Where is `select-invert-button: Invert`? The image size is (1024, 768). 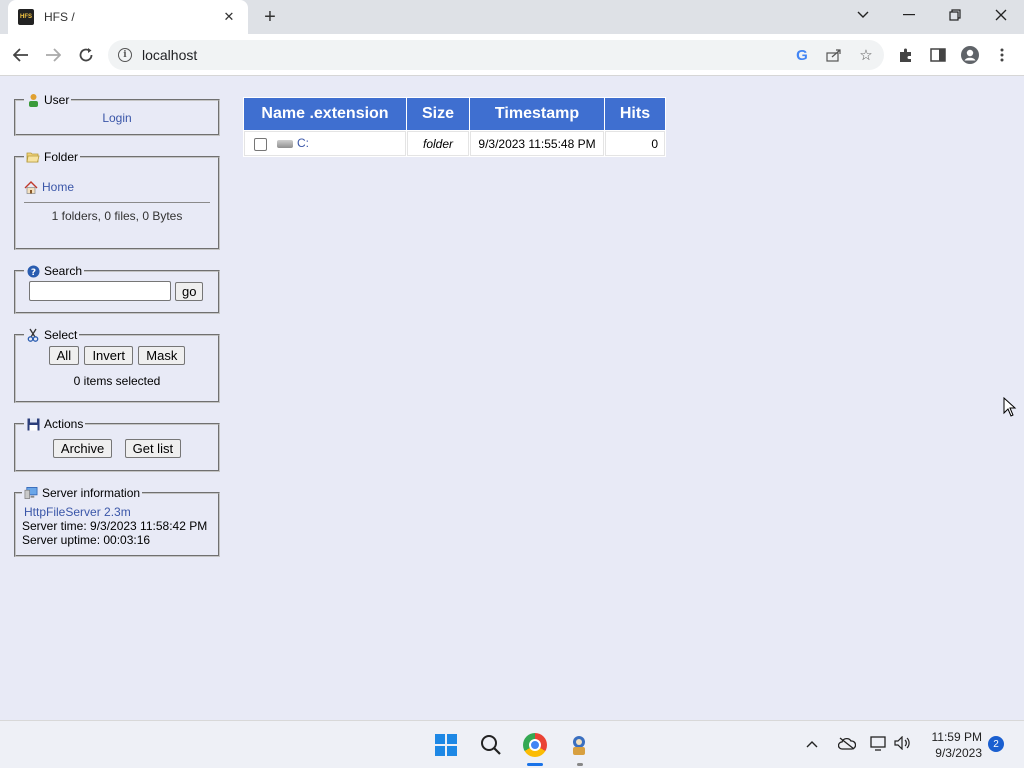
select-invert-button: Invert is located at coordinates (108, 355).